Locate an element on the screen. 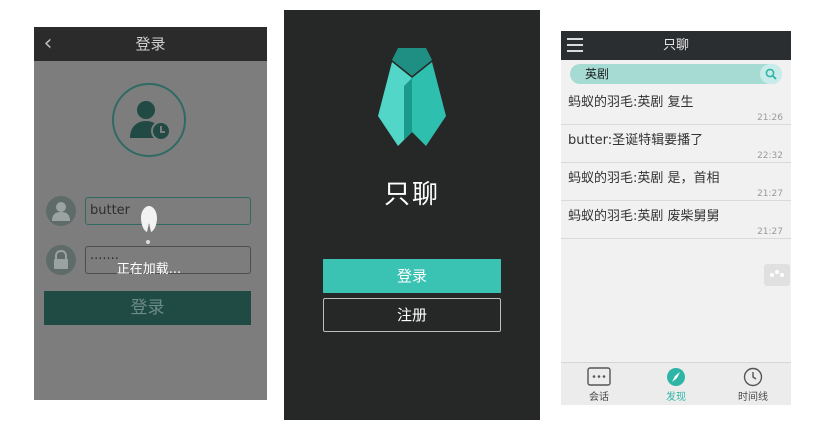 This screenshot has width=820, height=424. message-text: 蚂蚁的羽毛:英剧 是，首相 is located at coordinates (644, 178).